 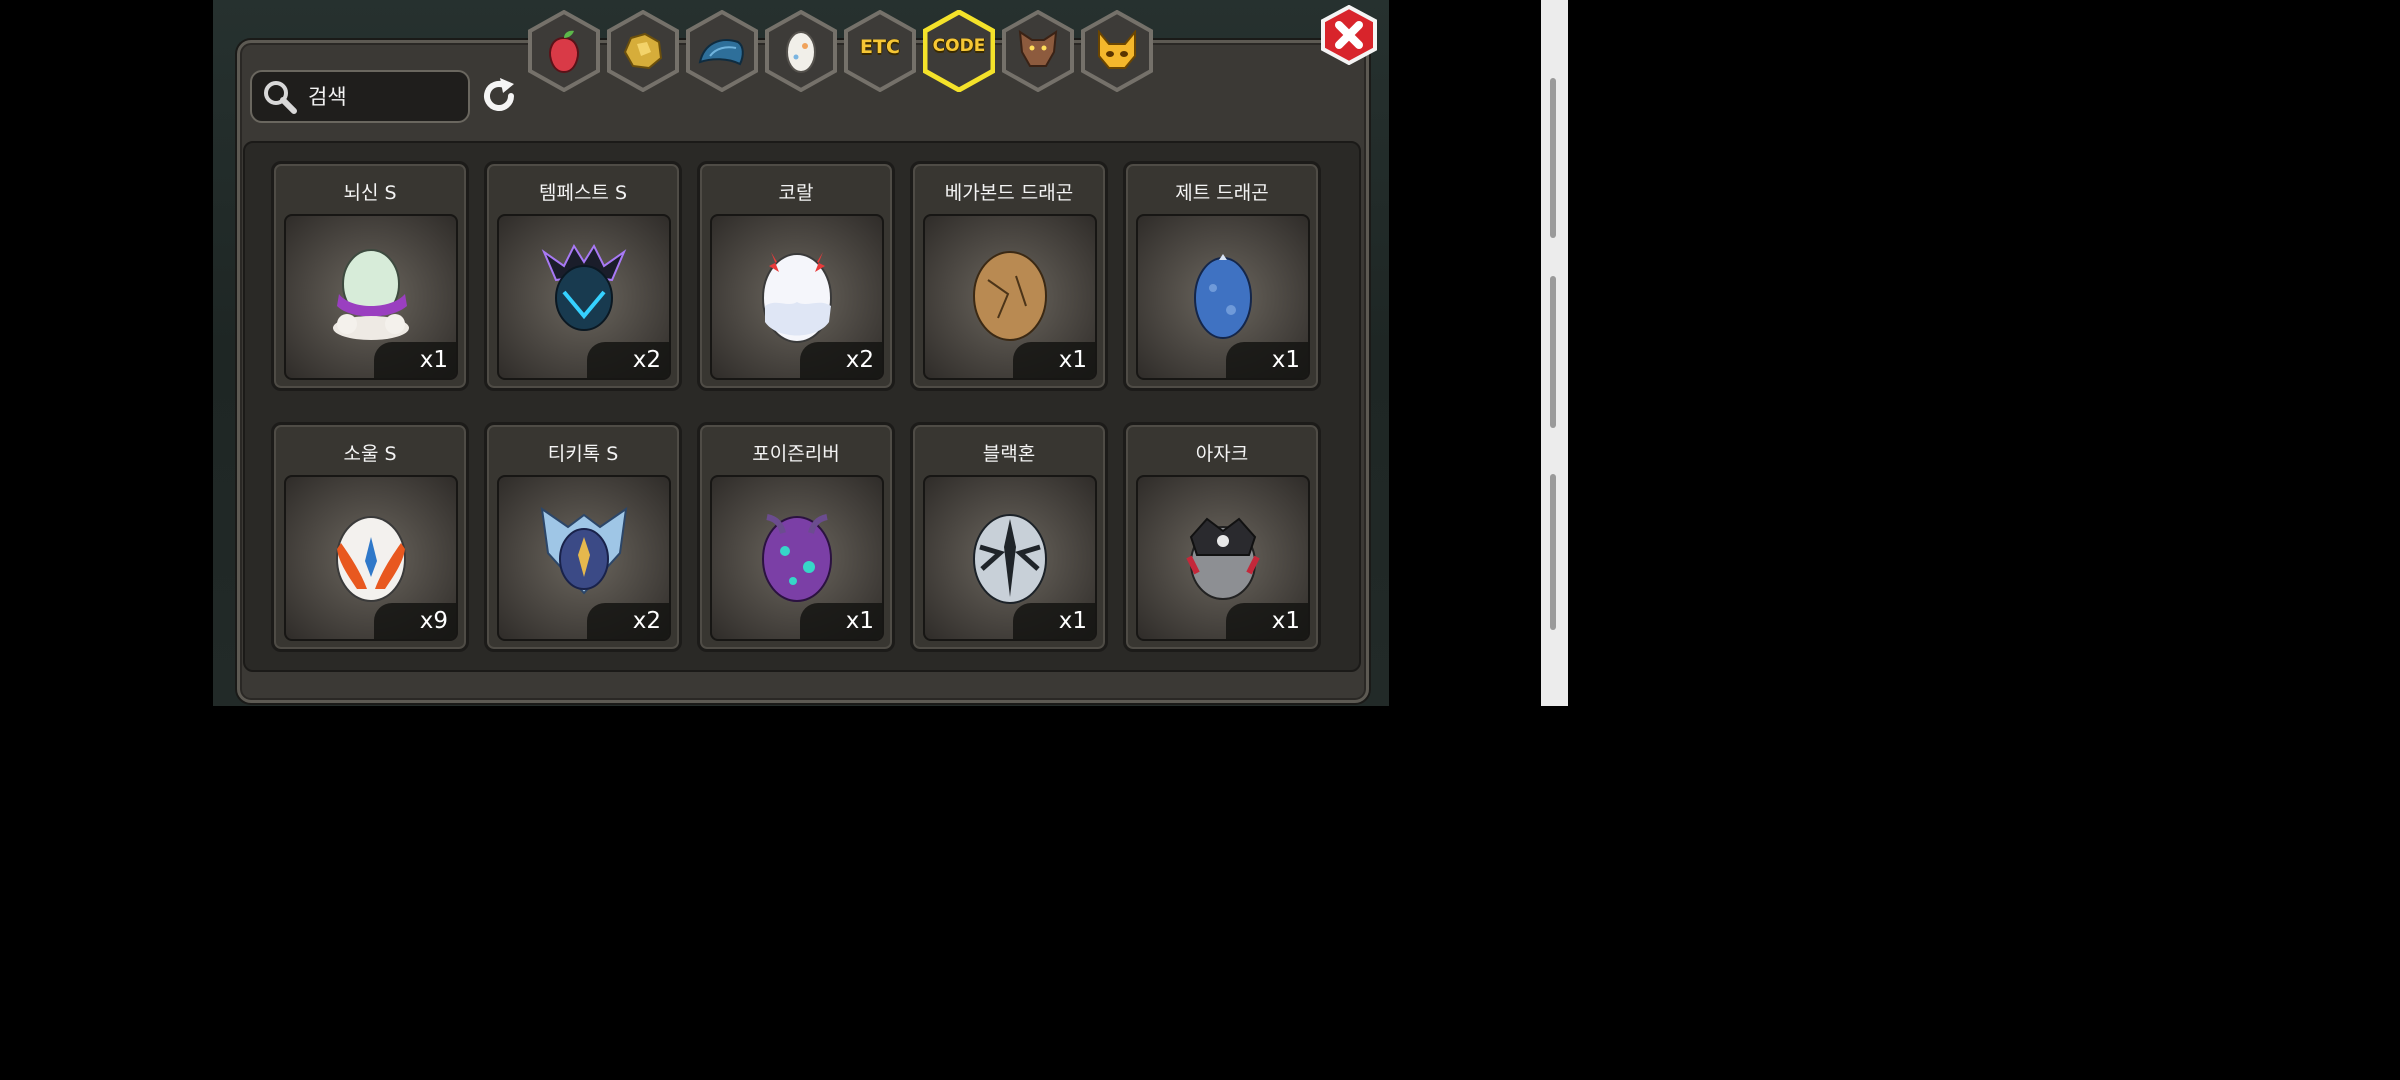 I want to click on refresh-icon, so click(x=499, y=94).